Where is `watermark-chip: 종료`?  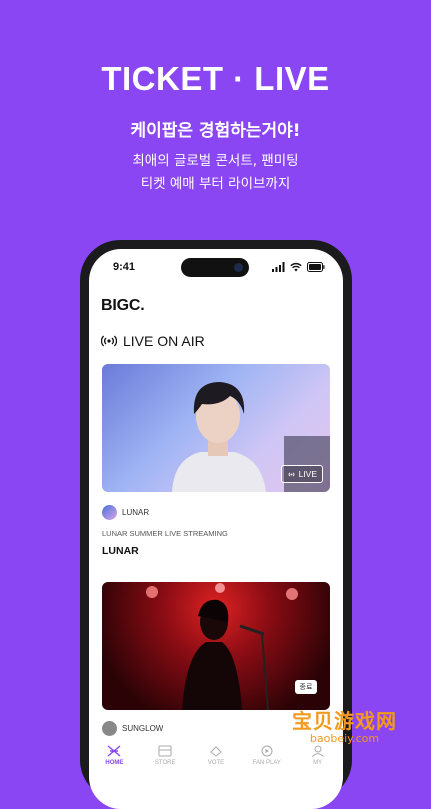 watermark-chip: 종료 is located at coordinates (306, 687).